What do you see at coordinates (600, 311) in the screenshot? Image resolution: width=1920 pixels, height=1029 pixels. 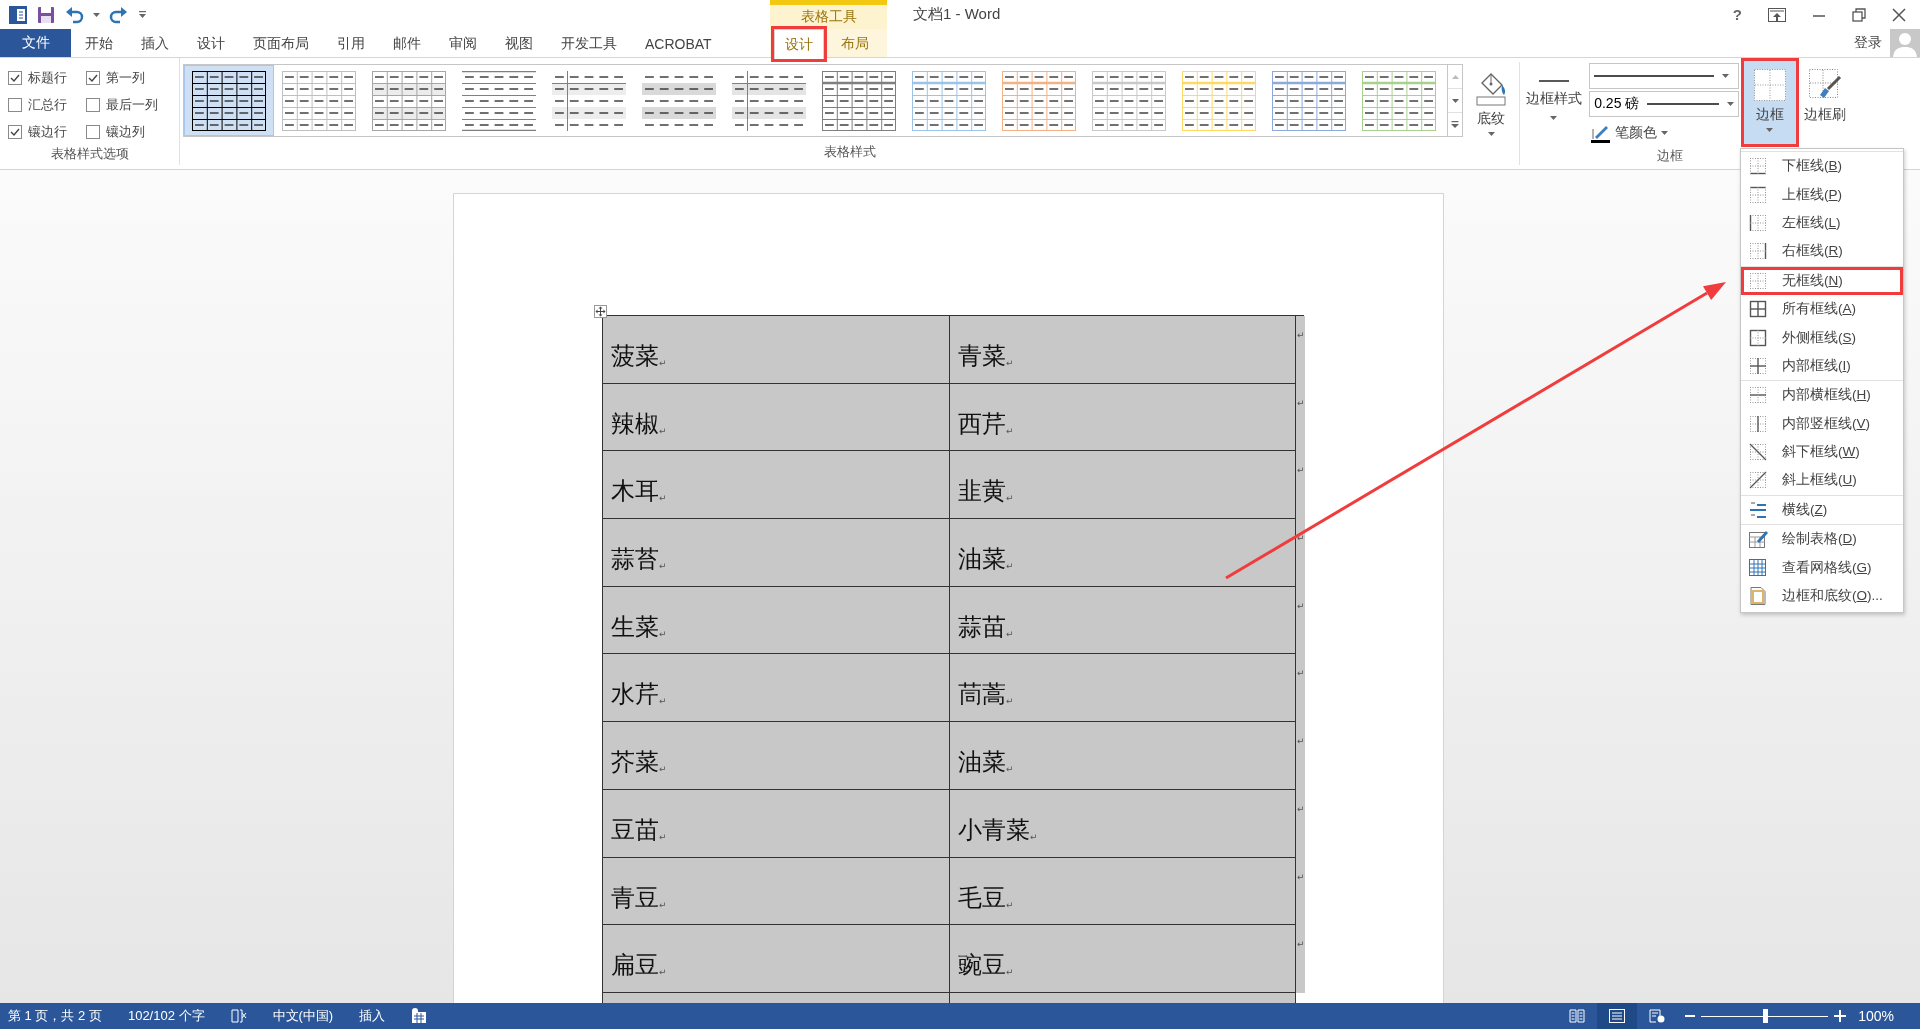 I see `table-move-handle-icon` at bounding box center [600, 311].